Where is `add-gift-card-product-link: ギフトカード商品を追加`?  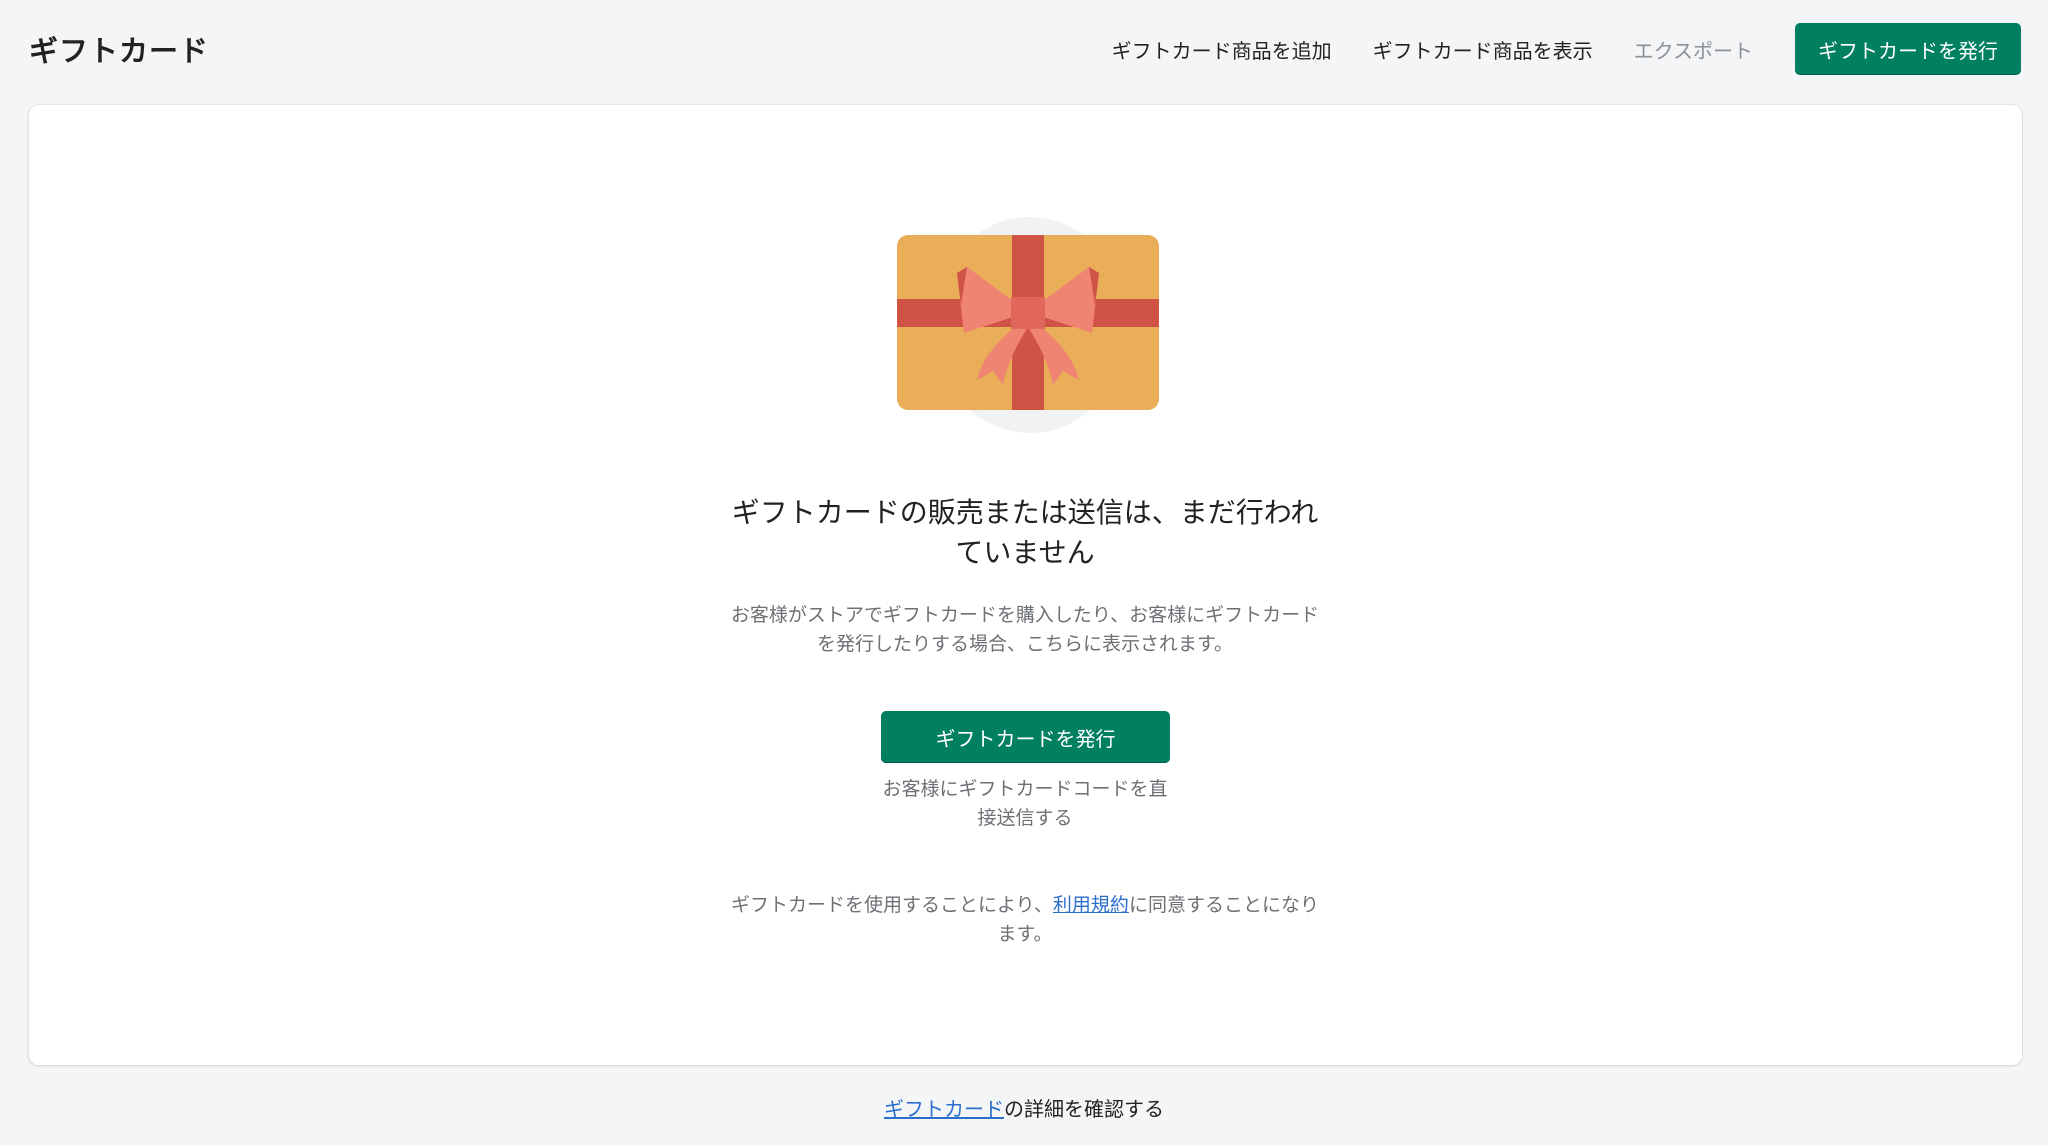 add-gift-card-product-link: ギフトカード商品を追加 is located at coordinates (1222, 49).